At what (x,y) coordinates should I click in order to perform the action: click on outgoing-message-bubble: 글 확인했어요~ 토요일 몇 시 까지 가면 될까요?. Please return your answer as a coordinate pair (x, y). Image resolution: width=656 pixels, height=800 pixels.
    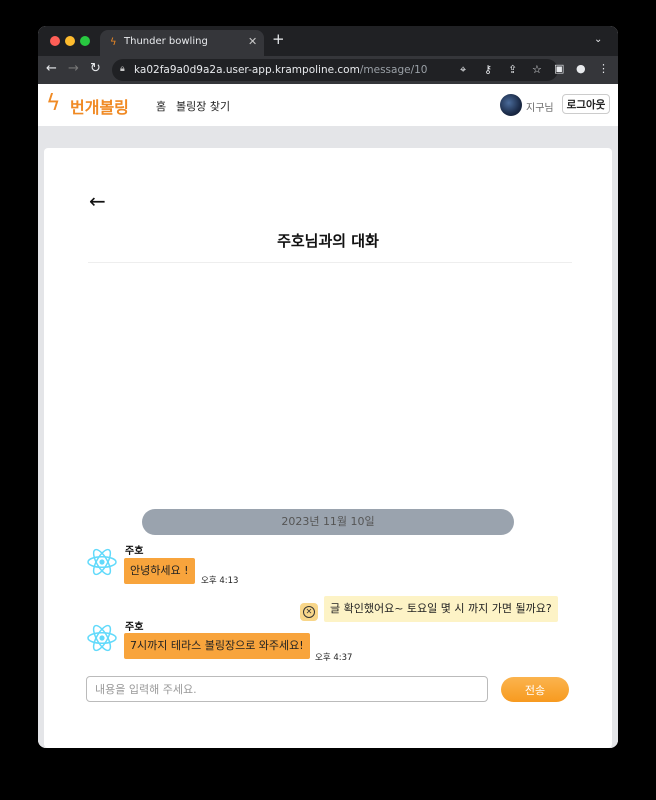
    Looking at the image, I should click on (441, 609).